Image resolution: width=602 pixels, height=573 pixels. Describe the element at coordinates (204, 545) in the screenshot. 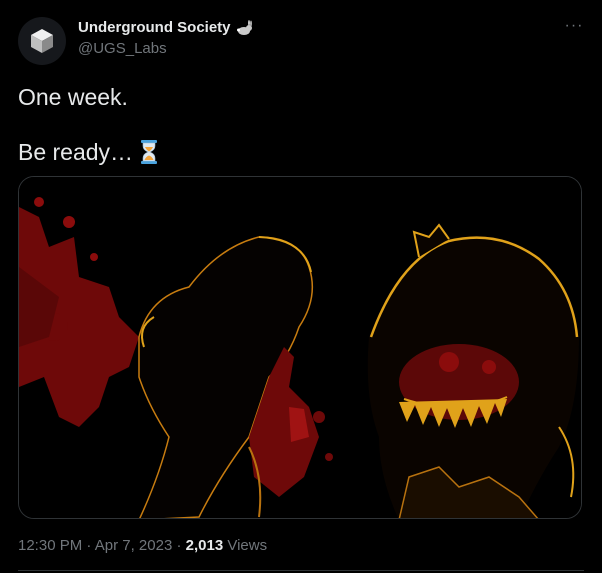

I see `views-count: 2,013` at that location.